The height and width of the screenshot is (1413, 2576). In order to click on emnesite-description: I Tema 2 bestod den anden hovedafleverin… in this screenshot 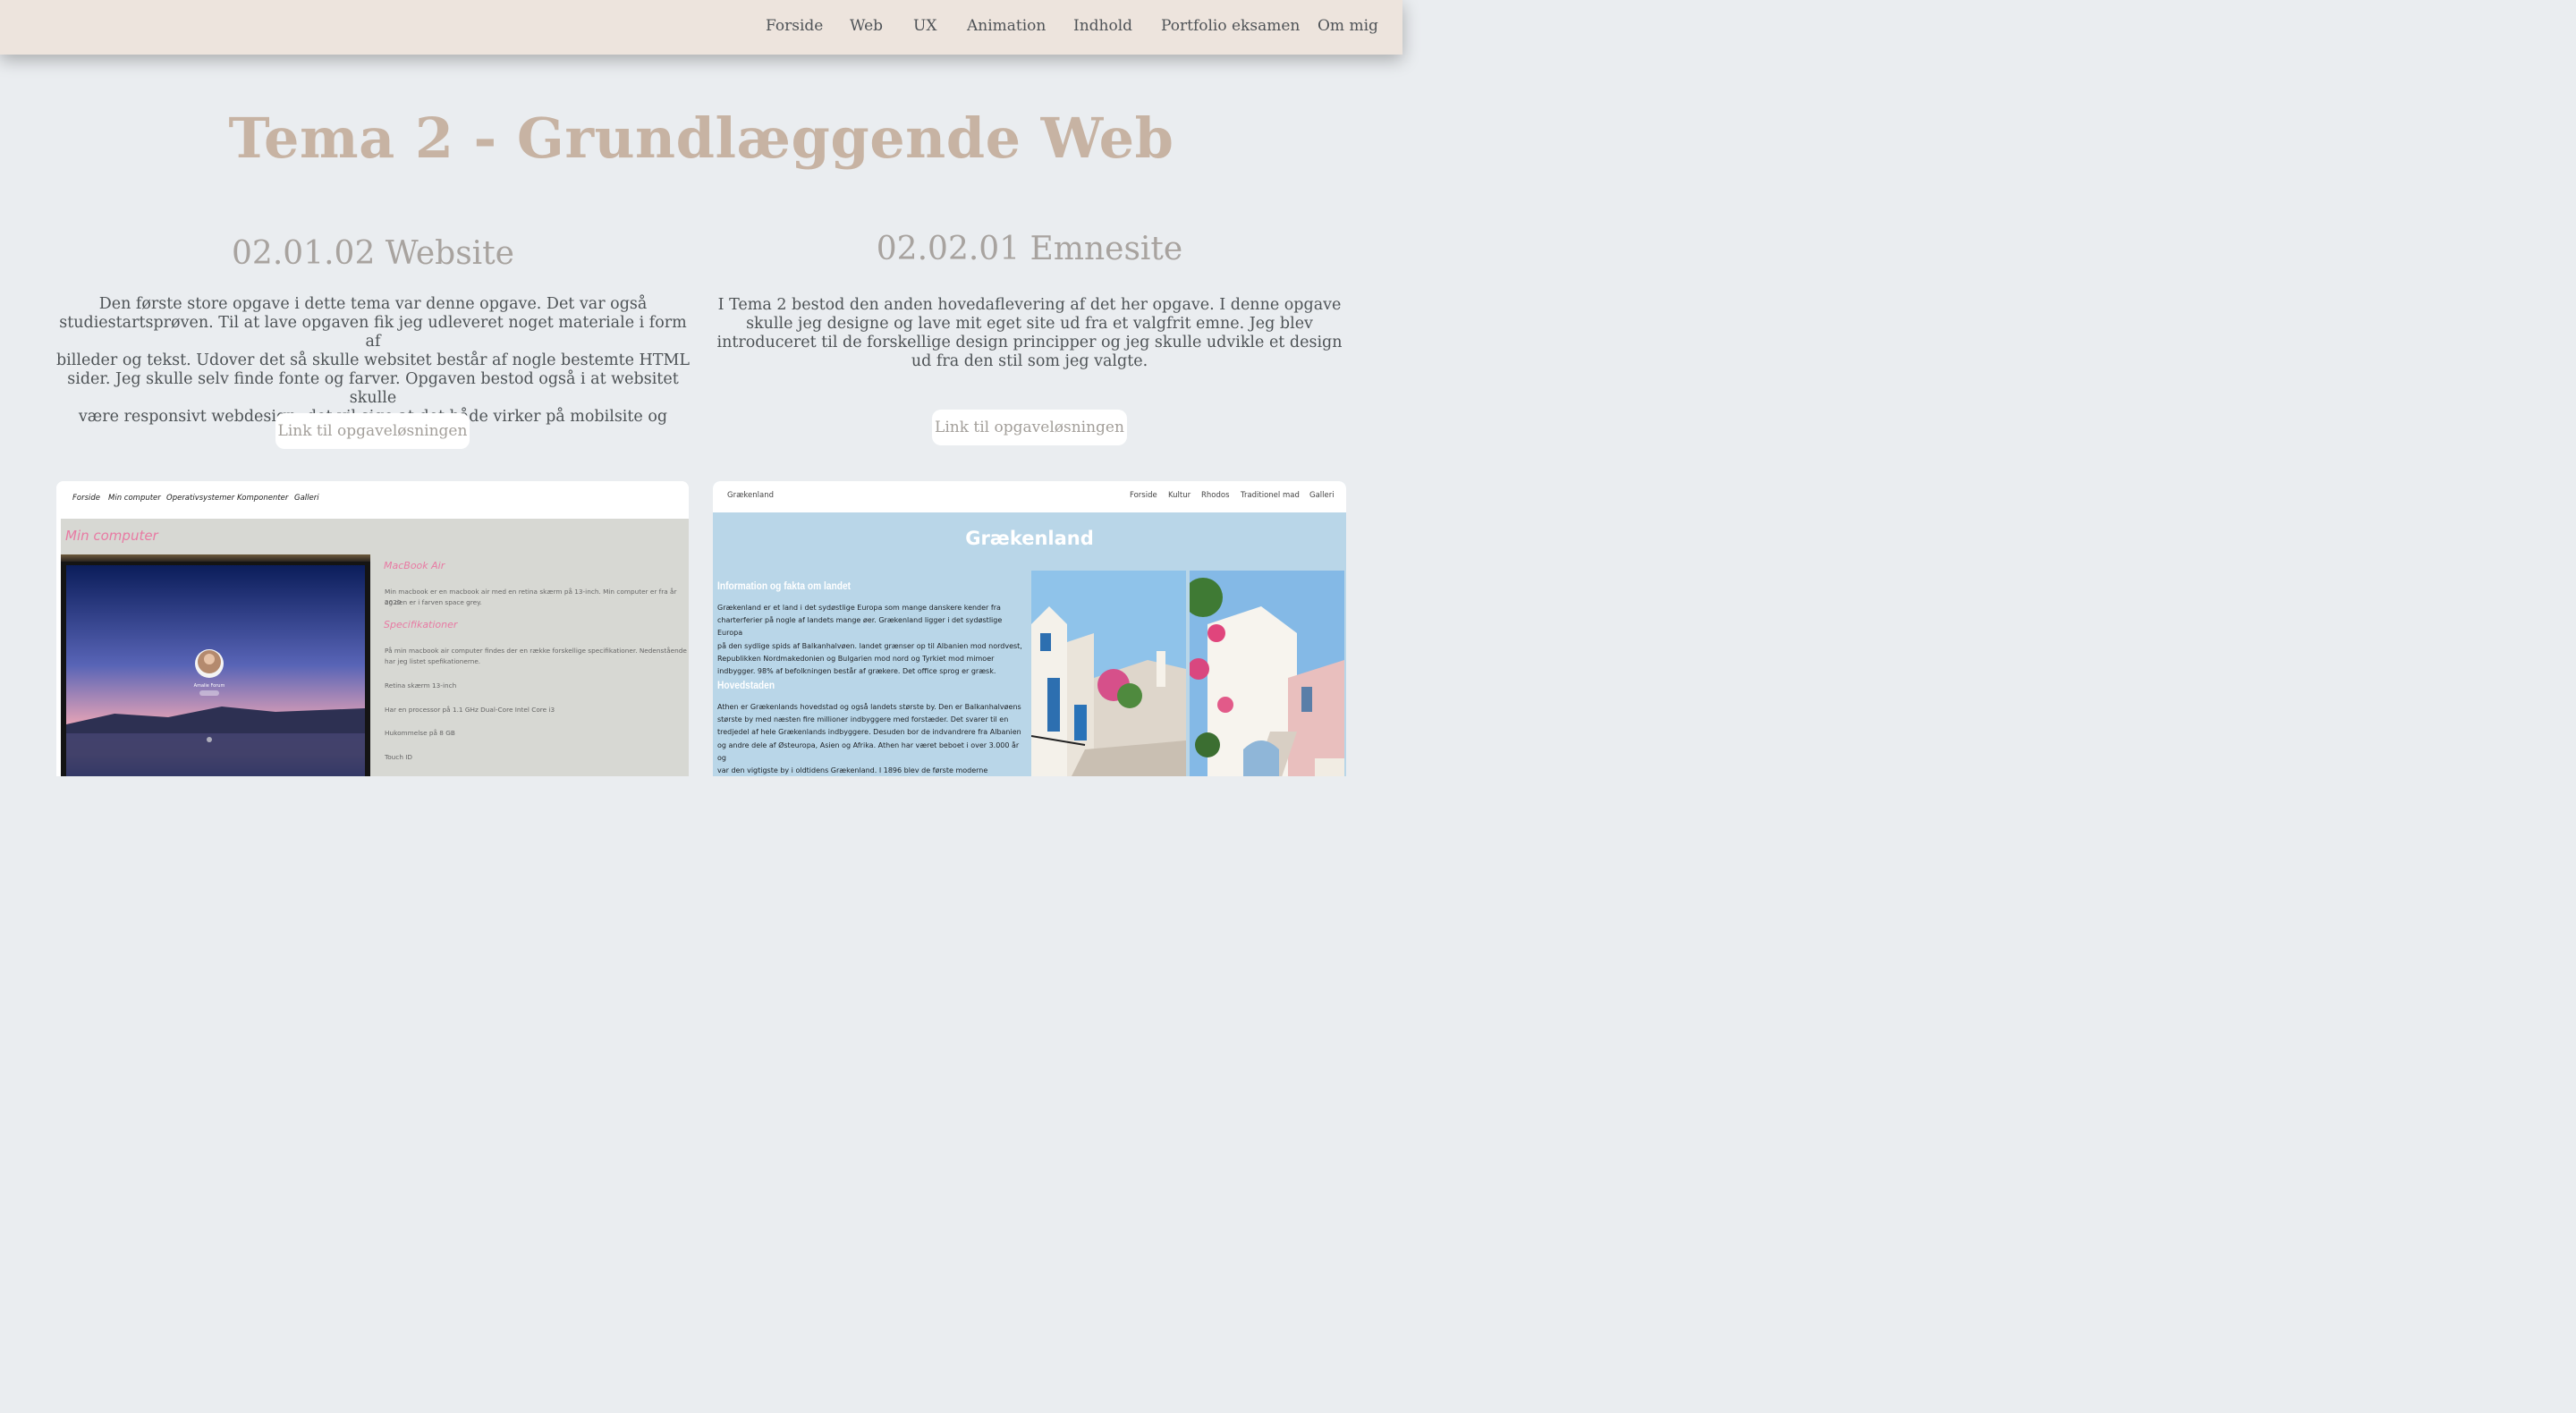, I will do `click(1029, 333)`.